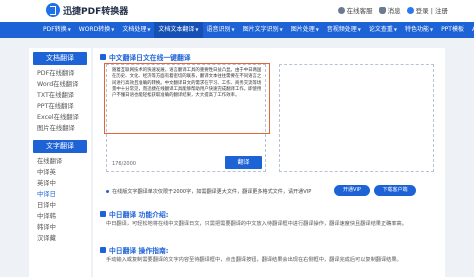 The height and width of the screenshot is (277, 474). I want to click on customer-service-link: 在线客服, so click(355, 10).